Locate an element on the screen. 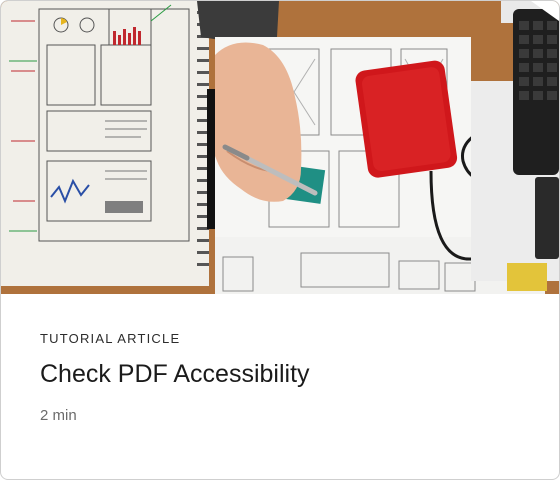  card-title: Check PDF Accessibility is located at coordinates (175, 374).